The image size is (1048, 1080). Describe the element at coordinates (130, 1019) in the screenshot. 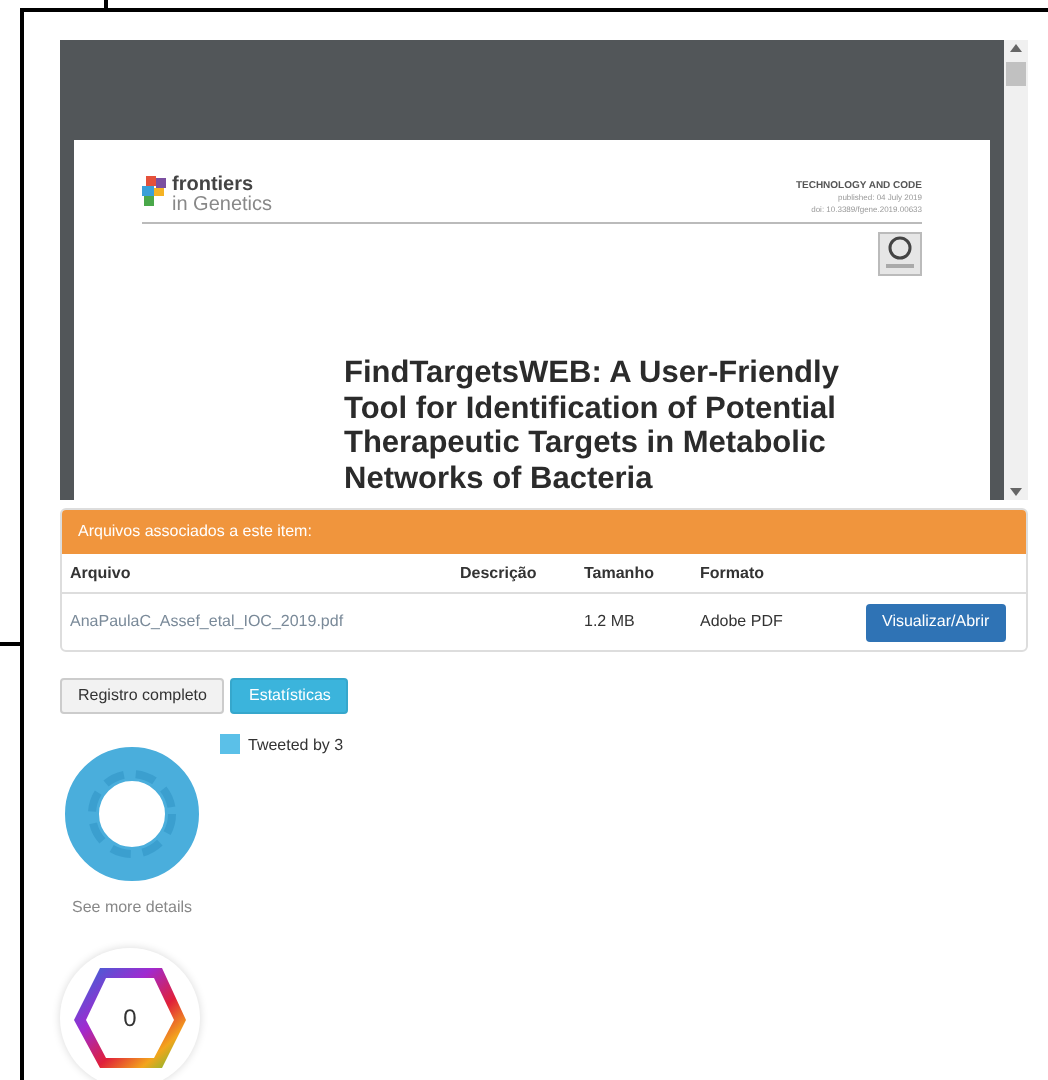

I see `count-text: 0` at that location.